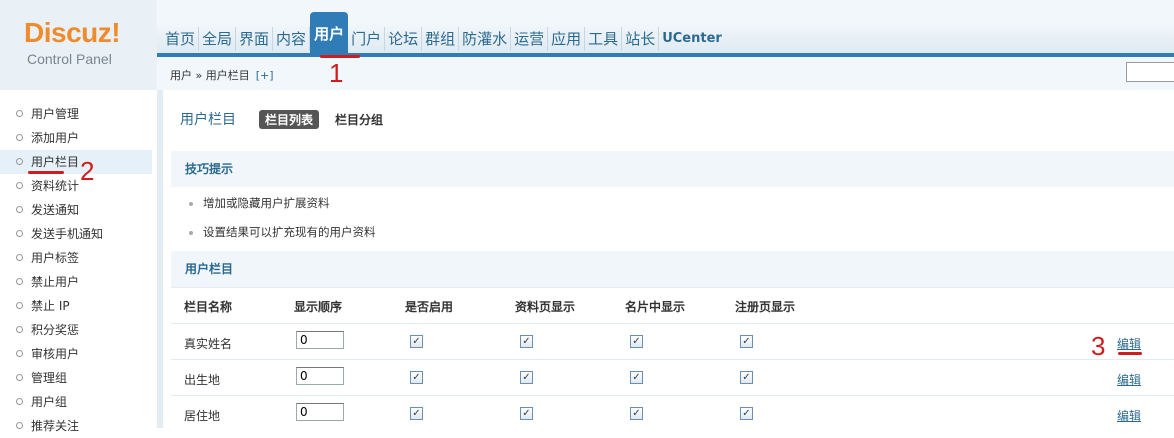 The image size is (1174, 438). I want to click on nav-item: 防灌水, so click(485, 39).